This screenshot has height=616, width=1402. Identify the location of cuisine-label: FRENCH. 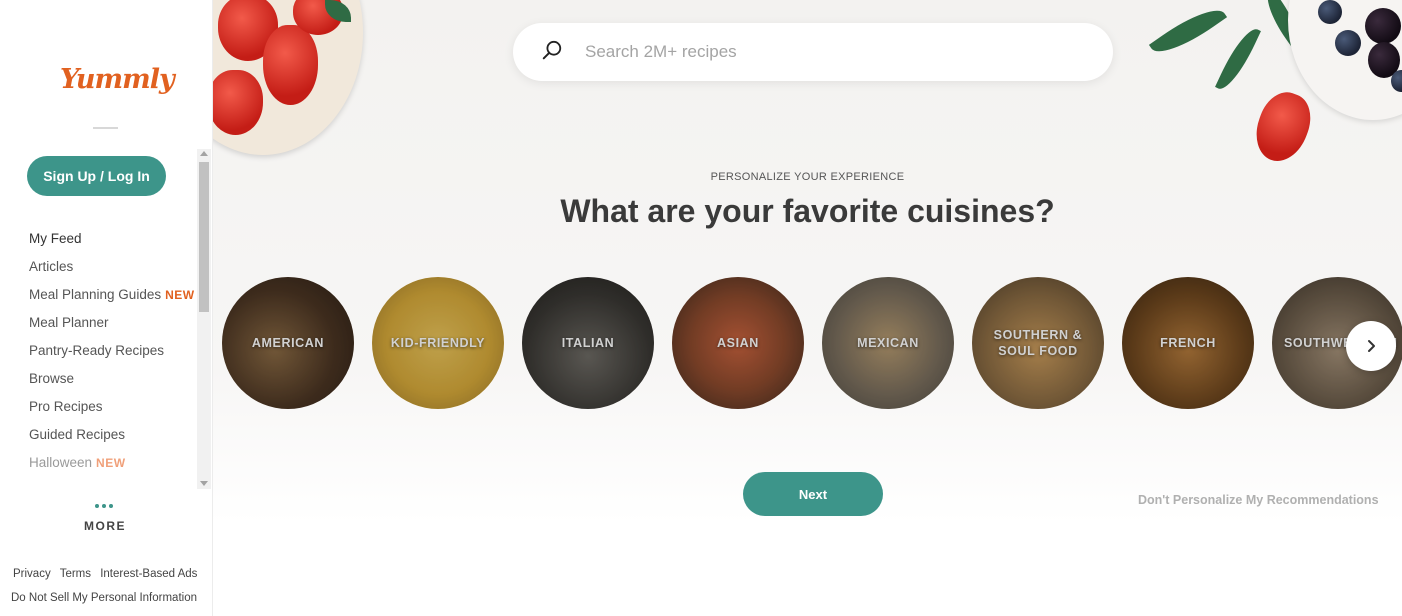
(1188, 343).